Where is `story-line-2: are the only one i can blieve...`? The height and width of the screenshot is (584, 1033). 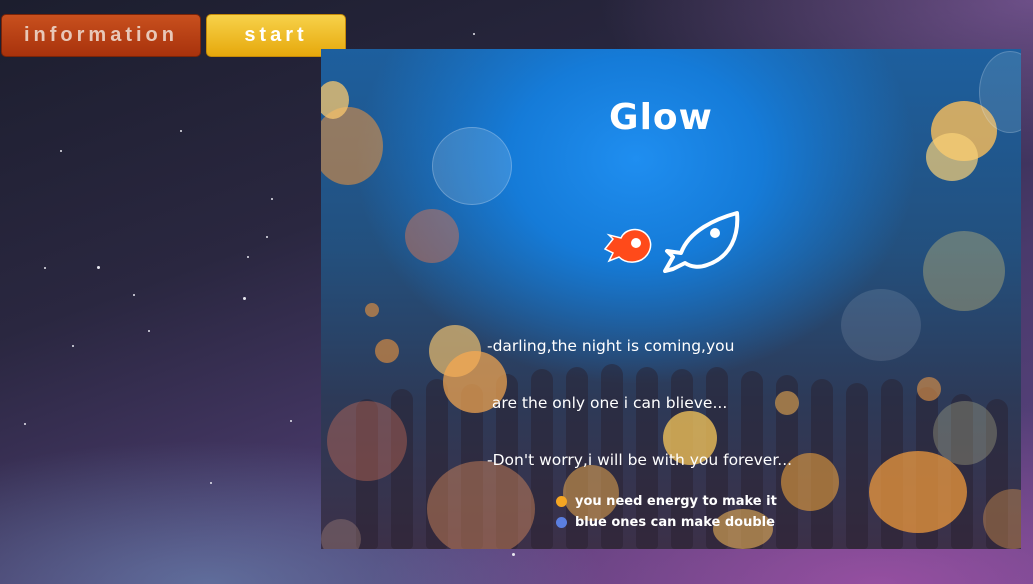
story-line-2: are the only one i can blieve... is located at coordinates (607, 403).